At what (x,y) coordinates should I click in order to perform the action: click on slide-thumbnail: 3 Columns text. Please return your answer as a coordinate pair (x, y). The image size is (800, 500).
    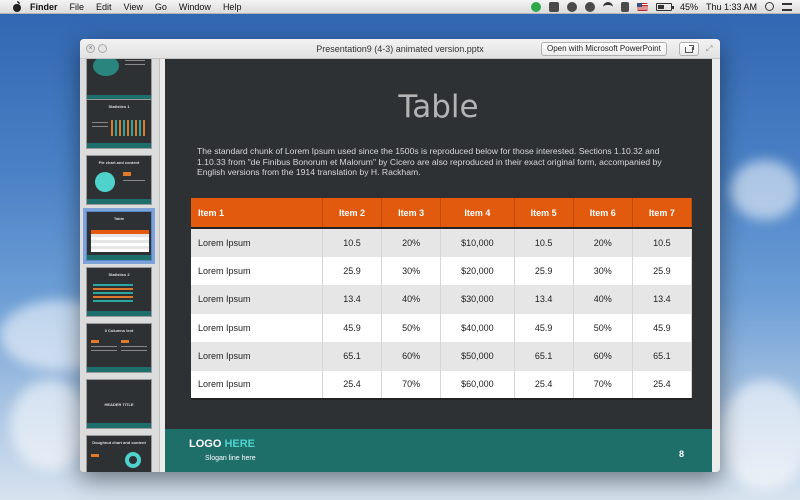
    Looking at the image, I should click on (119, 348).